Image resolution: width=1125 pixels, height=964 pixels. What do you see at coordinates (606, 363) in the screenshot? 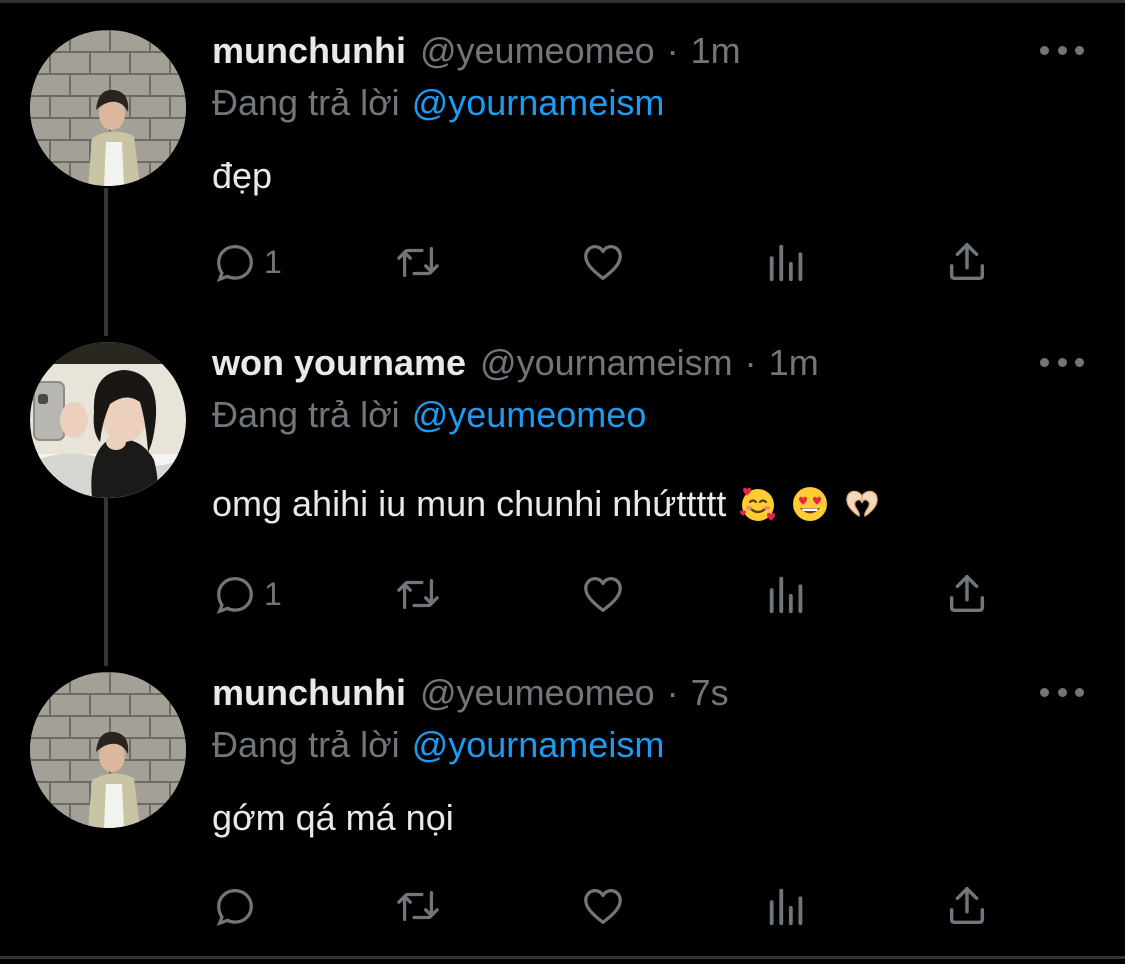
I see `user-handle: @yournameism` at bounding box center [606, 363].